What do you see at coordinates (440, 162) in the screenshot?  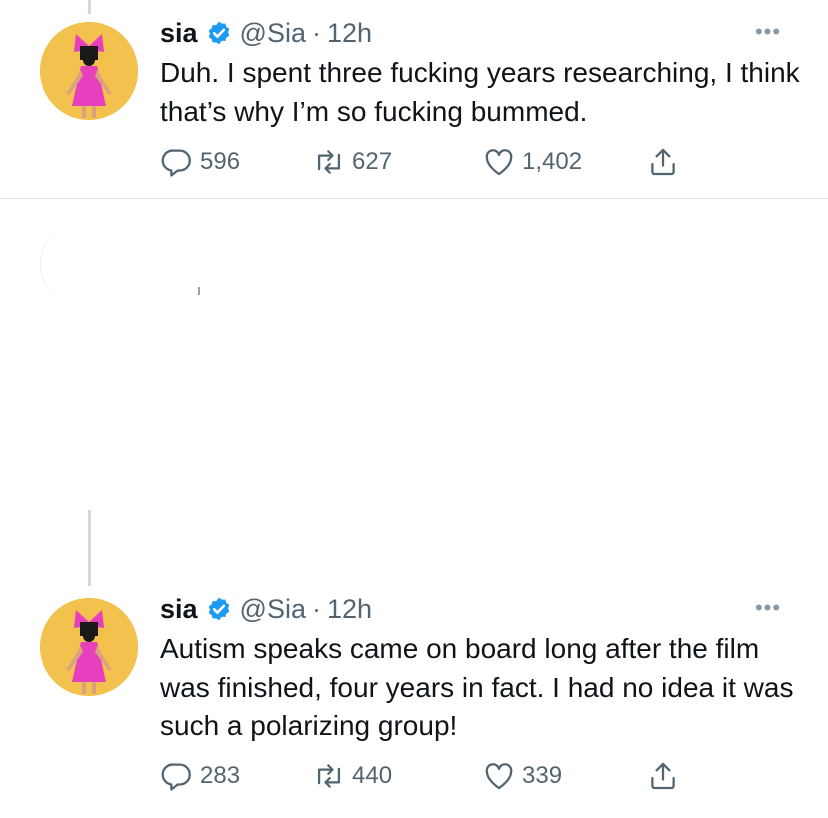 I see `tweet-actions: 596 627 1,402` at bounding box center [440, 162].